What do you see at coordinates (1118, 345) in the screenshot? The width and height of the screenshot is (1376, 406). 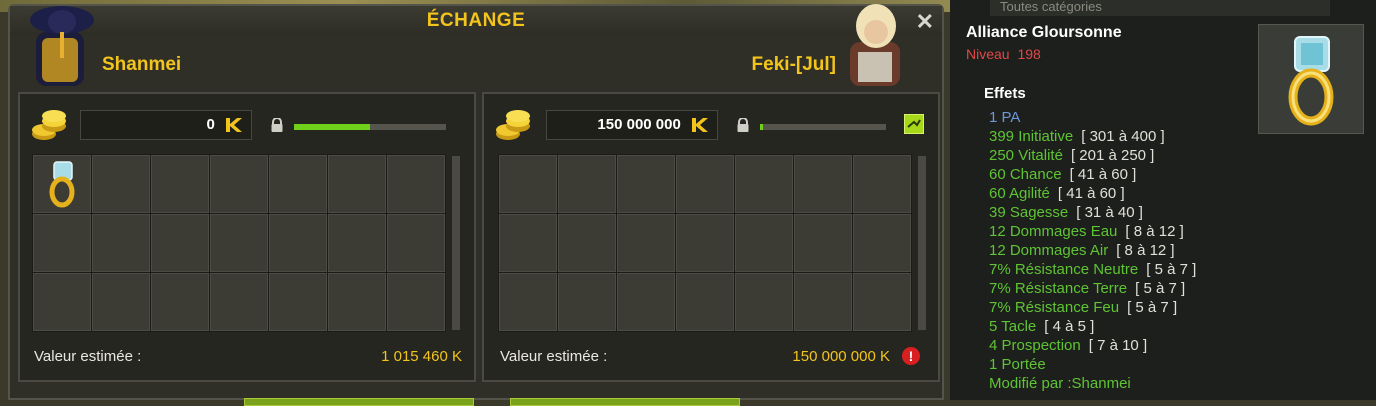 I see `effect-range: [ 7 à 10 ]` at bounding box center [1118, 345].